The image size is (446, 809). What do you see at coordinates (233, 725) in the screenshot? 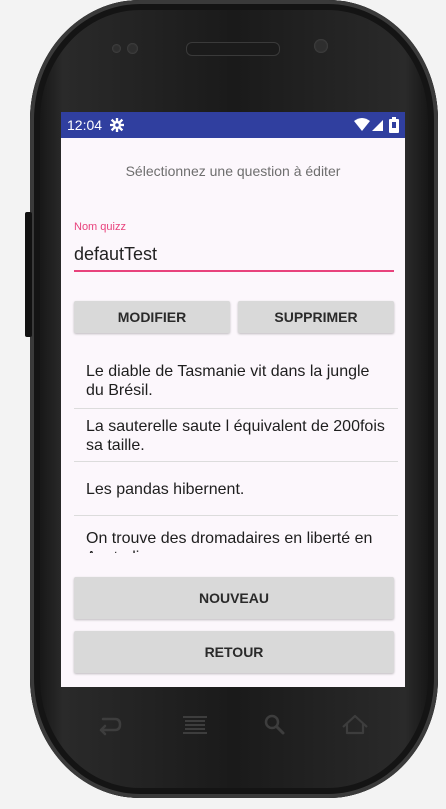
I see `nav-bar` at bounding box center [233, 725].